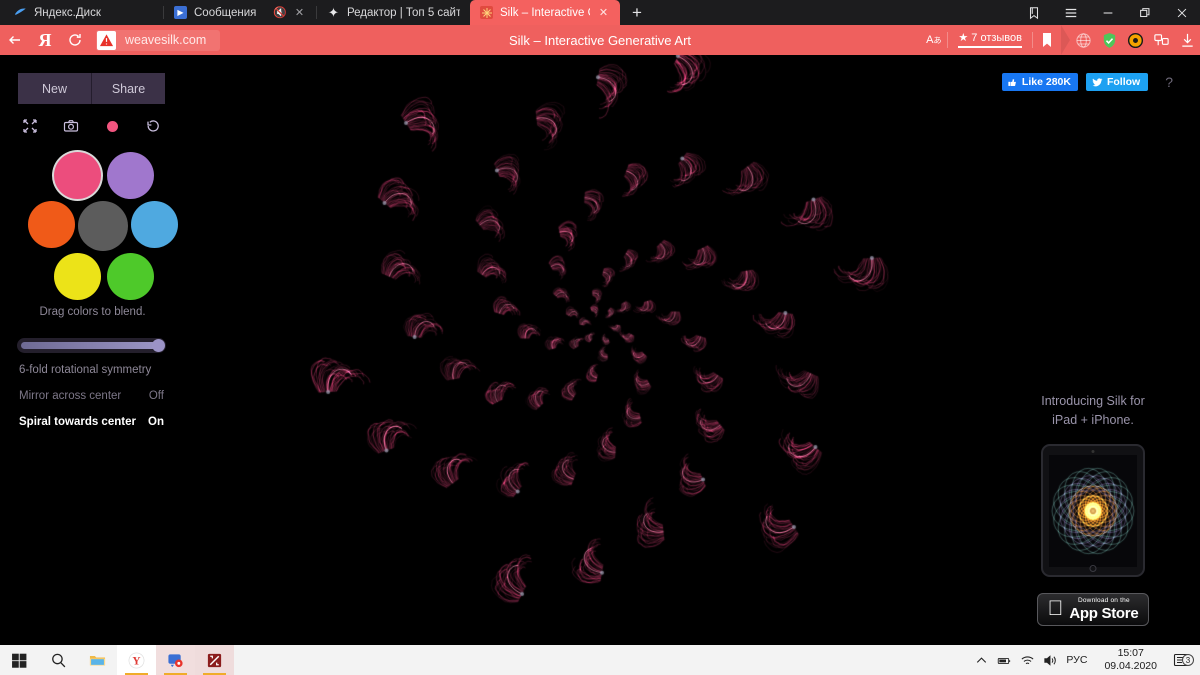  What do you see at coordinates (88, 345) in the screenshot?
I see `slider-fill` at bounding box center [88, 345].